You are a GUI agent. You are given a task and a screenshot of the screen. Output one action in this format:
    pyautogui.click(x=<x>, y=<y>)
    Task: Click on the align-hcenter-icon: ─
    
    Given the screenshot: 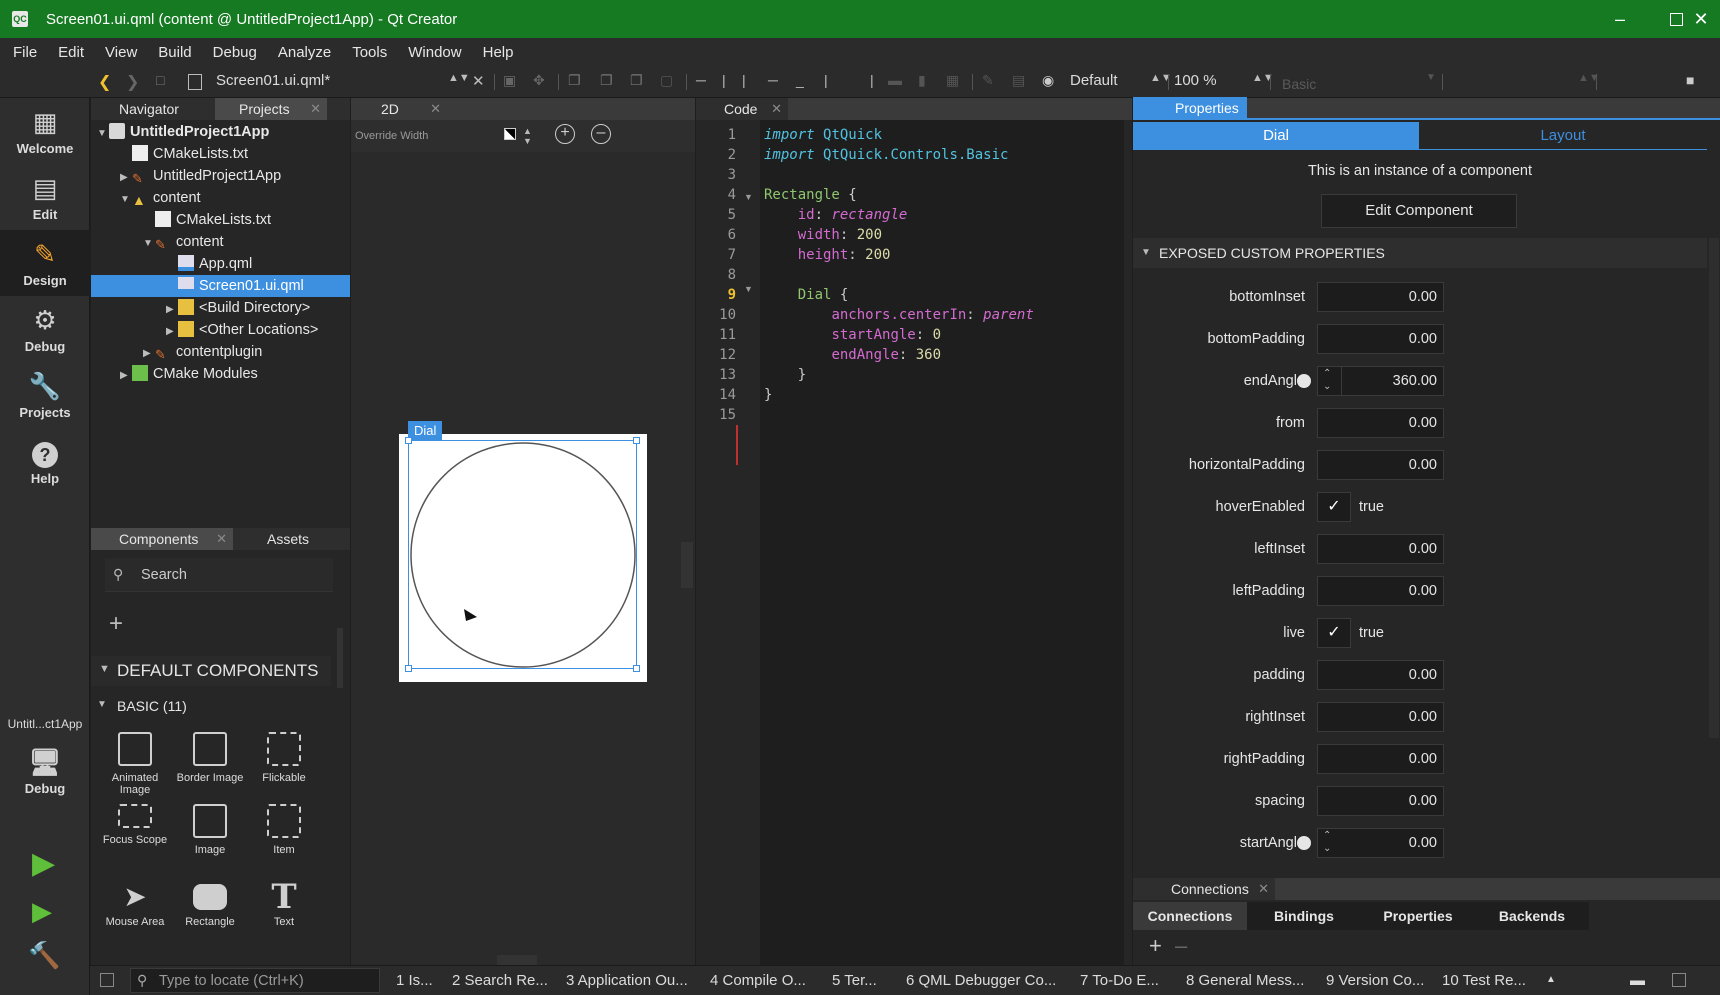 What is the action you would take?
    pyautogui.click(x=773, y=80)
    